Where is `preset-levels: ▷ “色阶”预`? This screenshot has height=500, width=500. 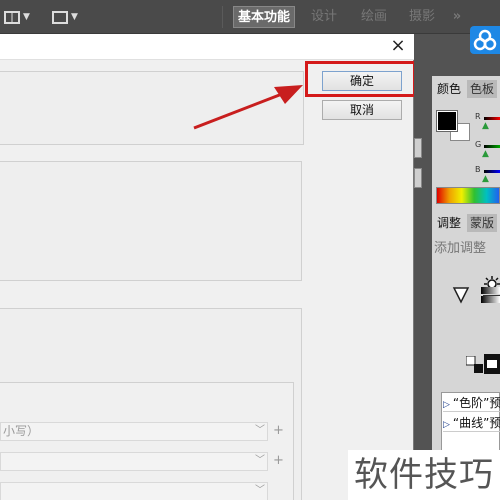 preset-levels: ▷ “色阶”预 is located at coordinates (471, 403).